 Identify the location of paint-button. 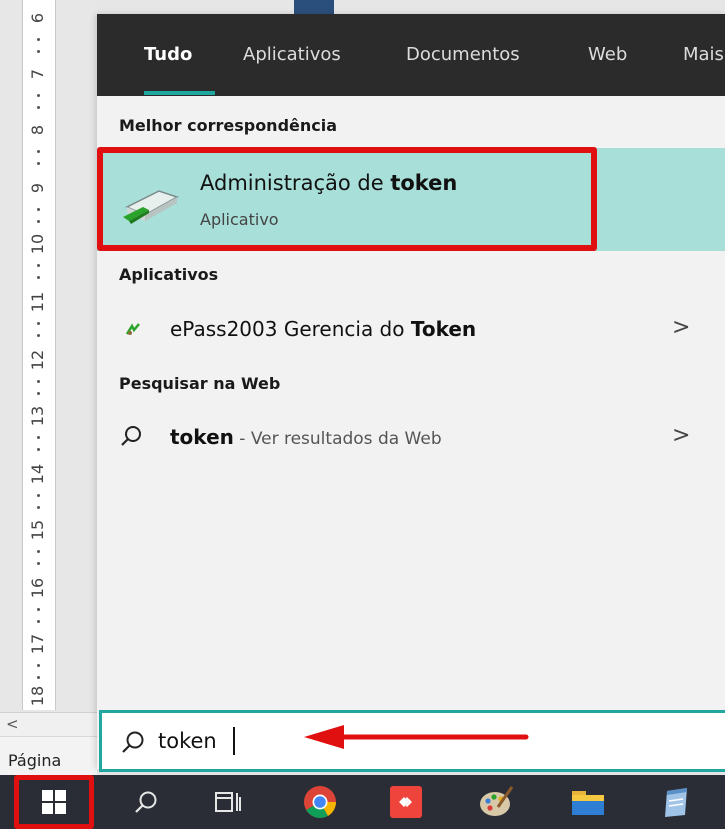
(496, 802).